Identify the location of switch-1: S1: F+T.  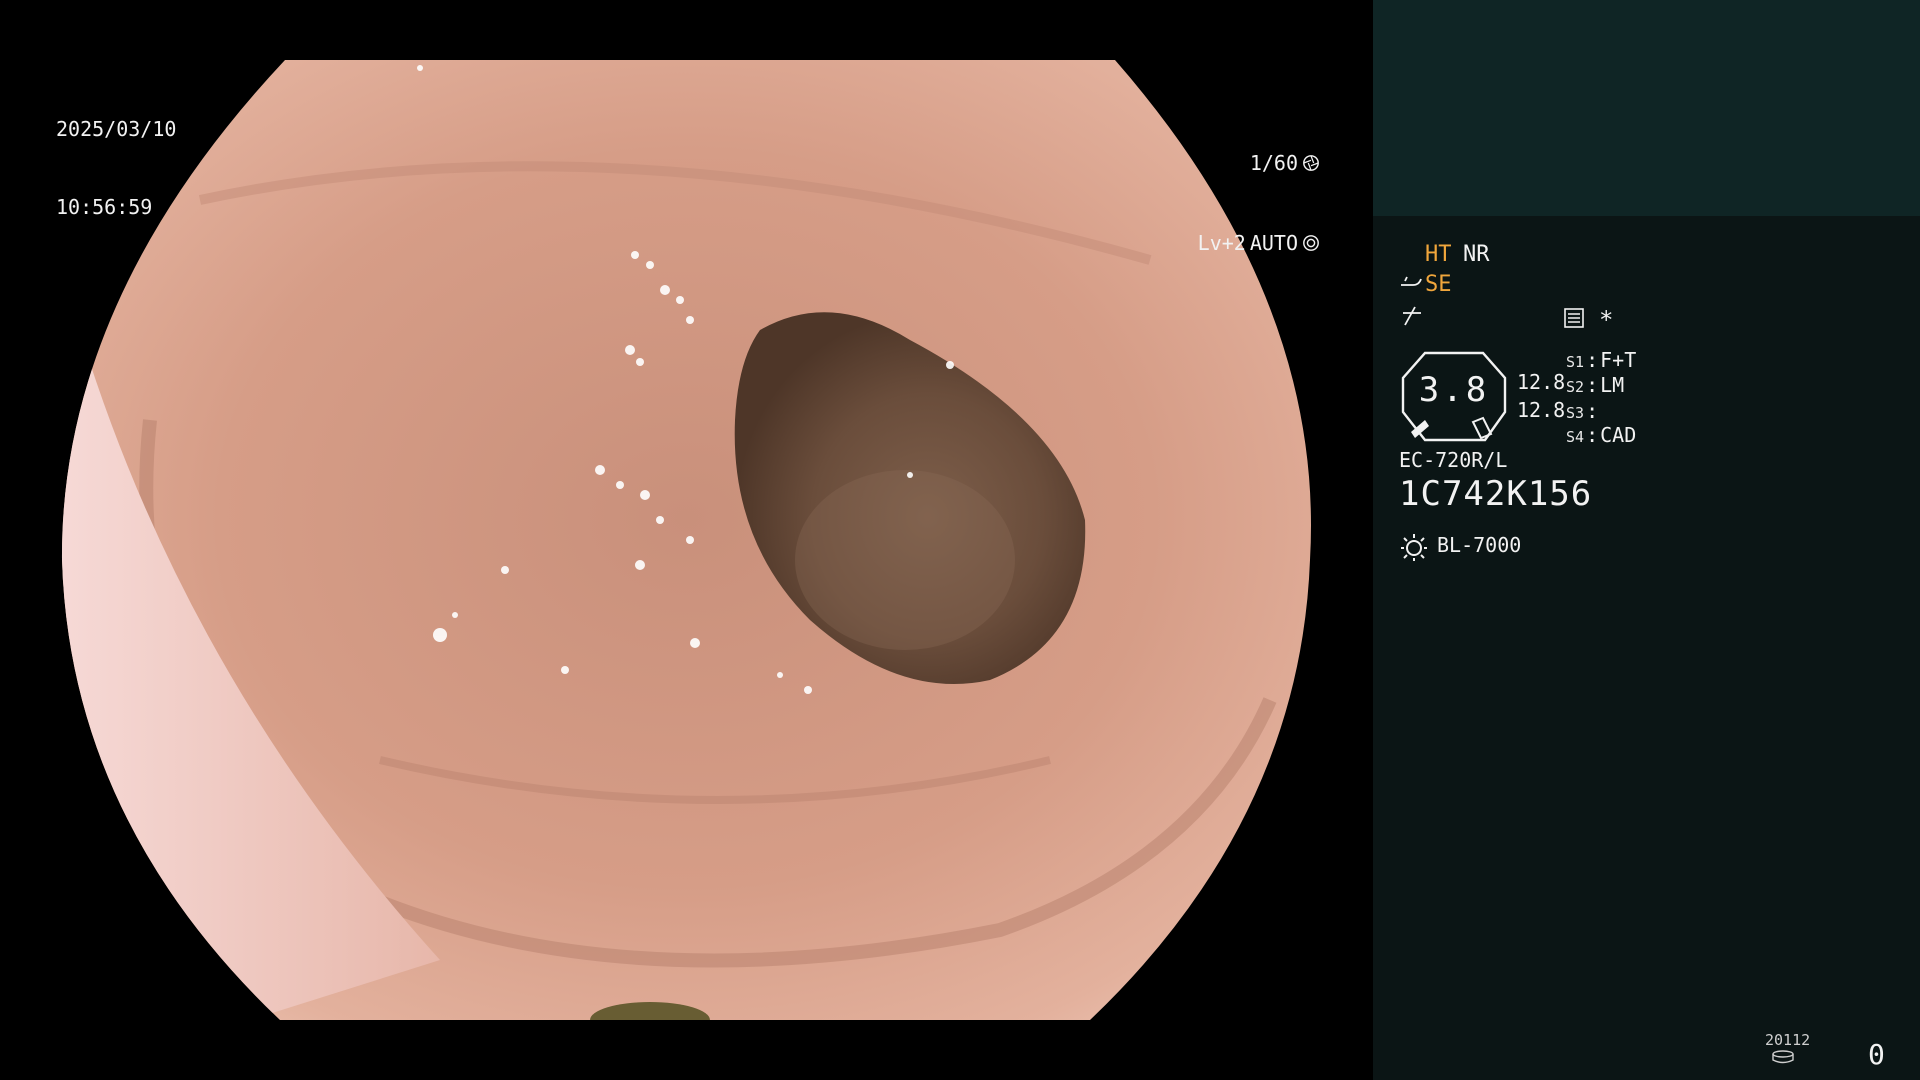
(1601, 360).